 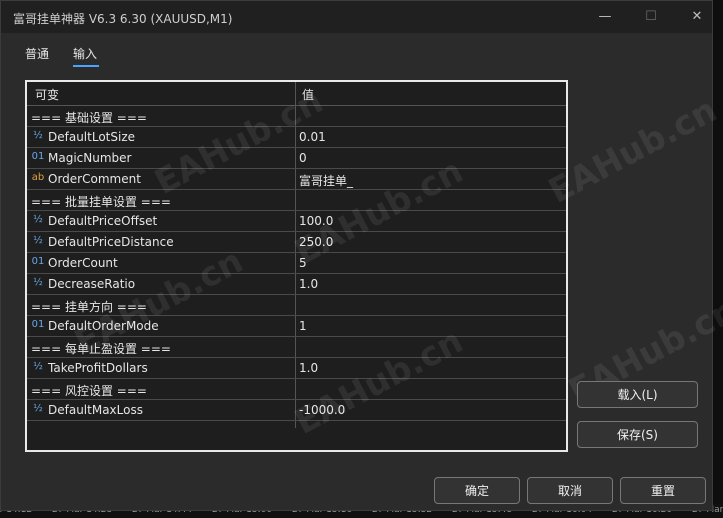 I want to click on reset-button: 重置, so click(x=663, y=490).